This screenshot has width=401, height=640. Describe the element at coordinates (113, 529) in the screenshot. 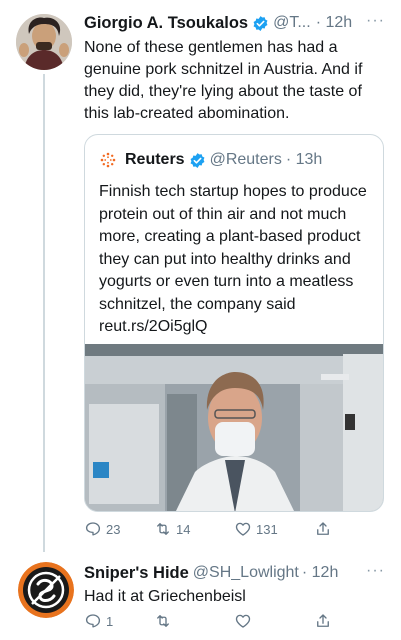

I see `reply-count: 23` at that location.